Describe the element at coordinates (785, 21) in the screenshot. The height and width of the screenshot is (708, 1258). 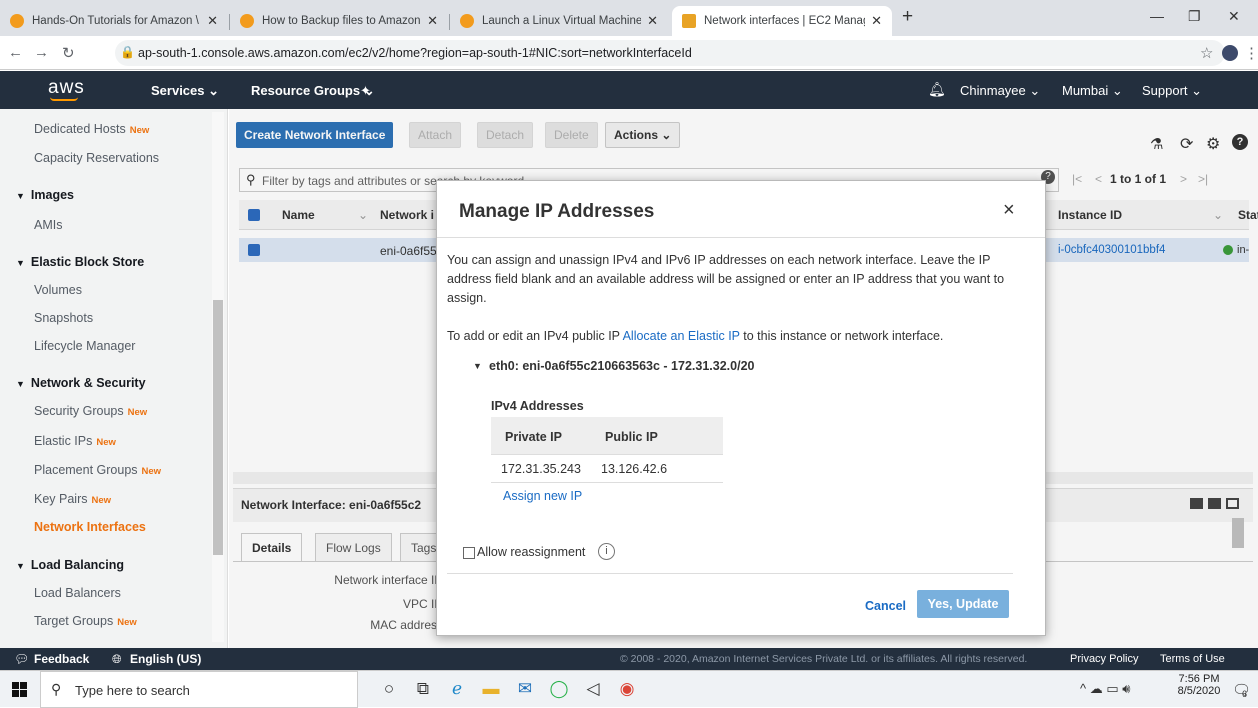
I see `tab-title: Network interfaces | EC2 Manage` at that location.